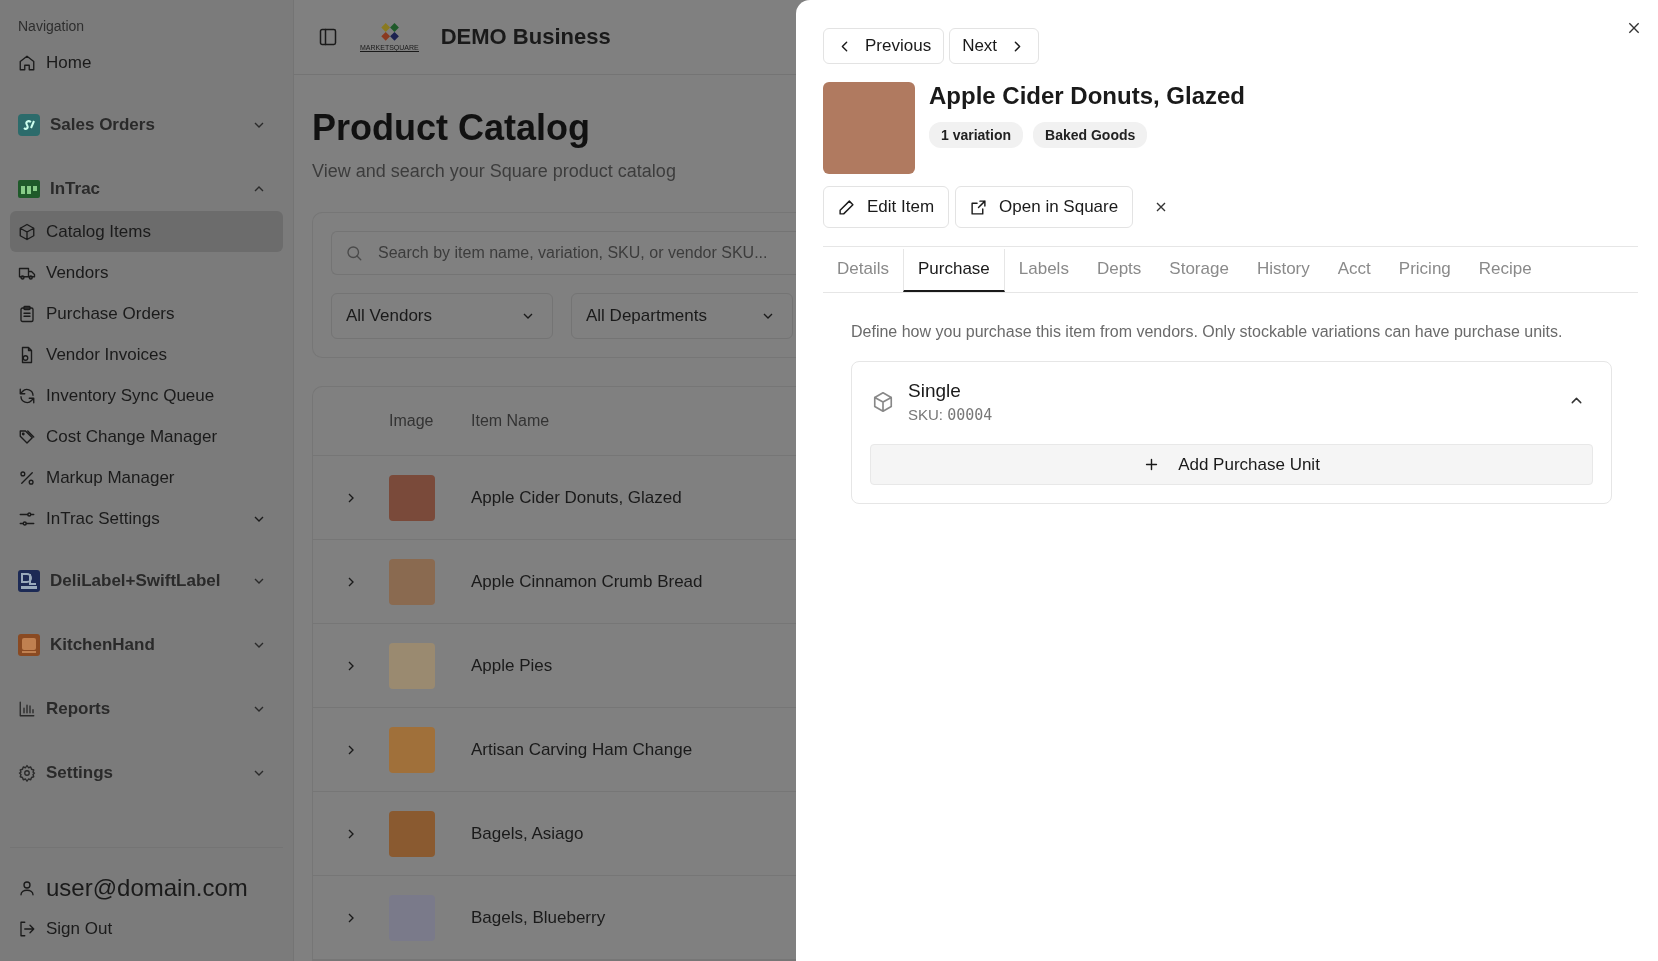 This screenshot has width=1658, height=961. I want to click on user-icon, so click(27, 888).